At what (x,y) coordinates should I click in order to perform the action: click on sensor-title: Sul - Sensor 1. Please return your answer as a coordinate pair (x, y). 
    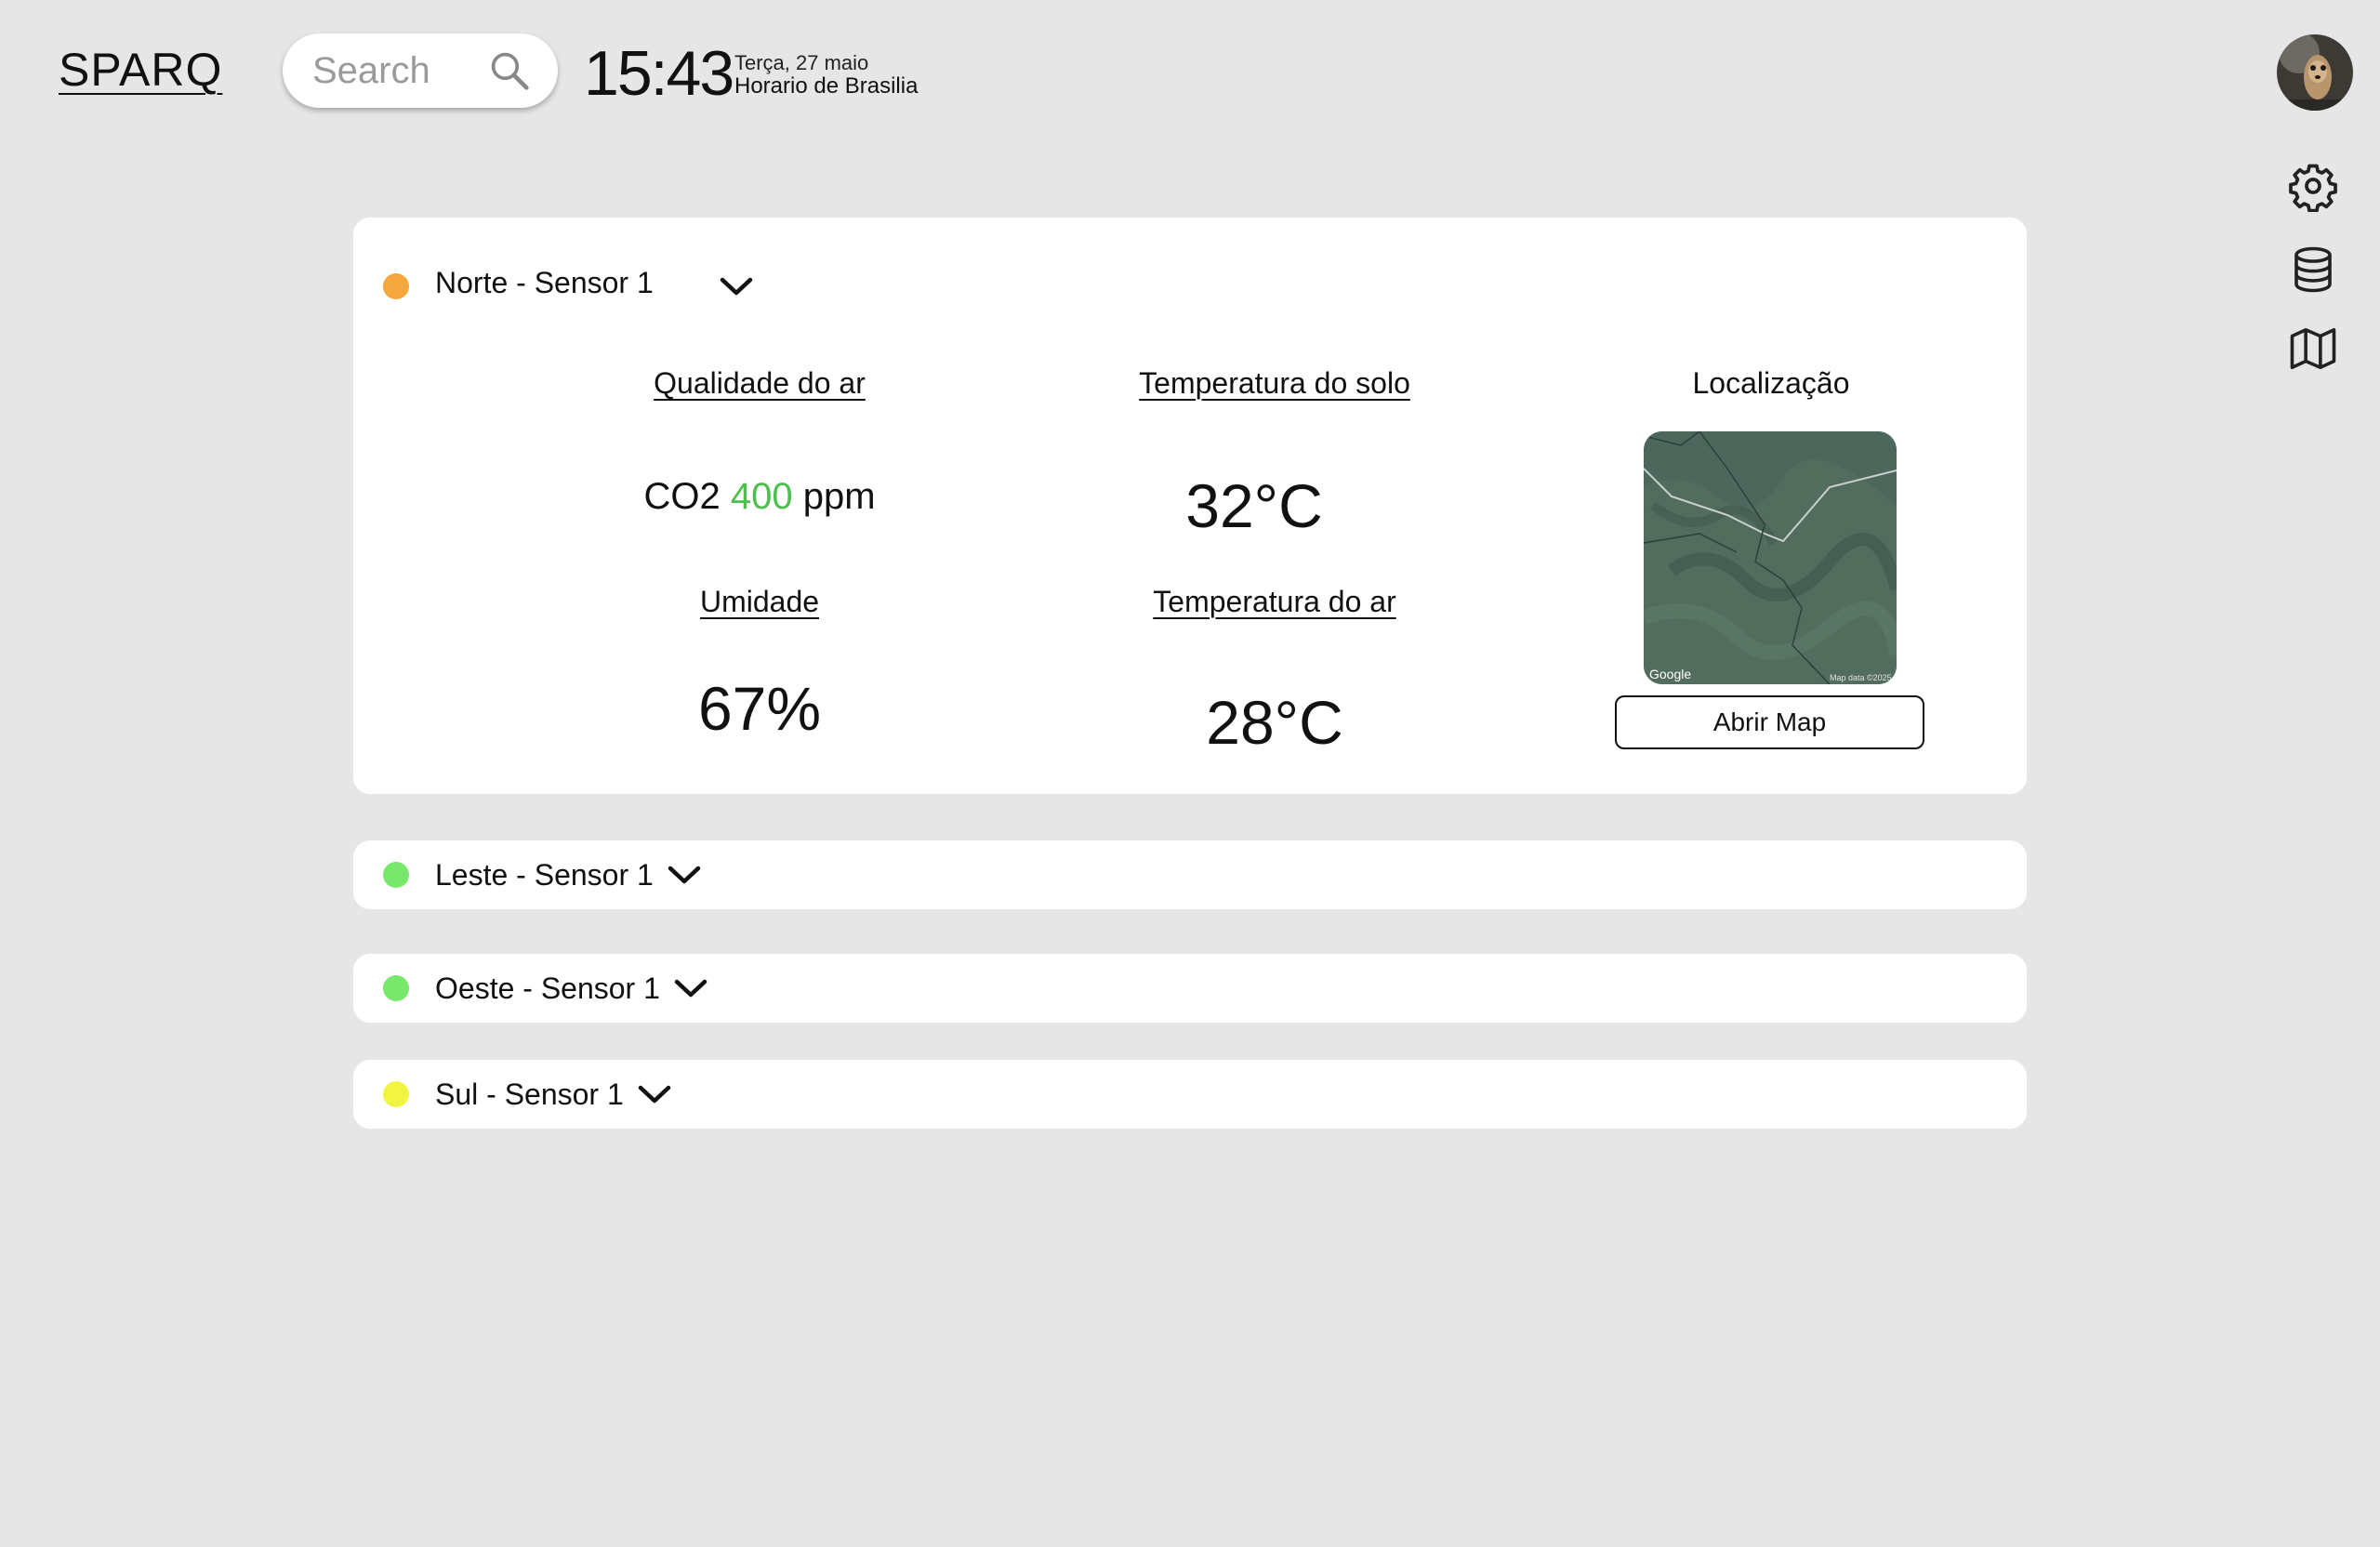
    Looking at the image, I should click on (529, 1094).